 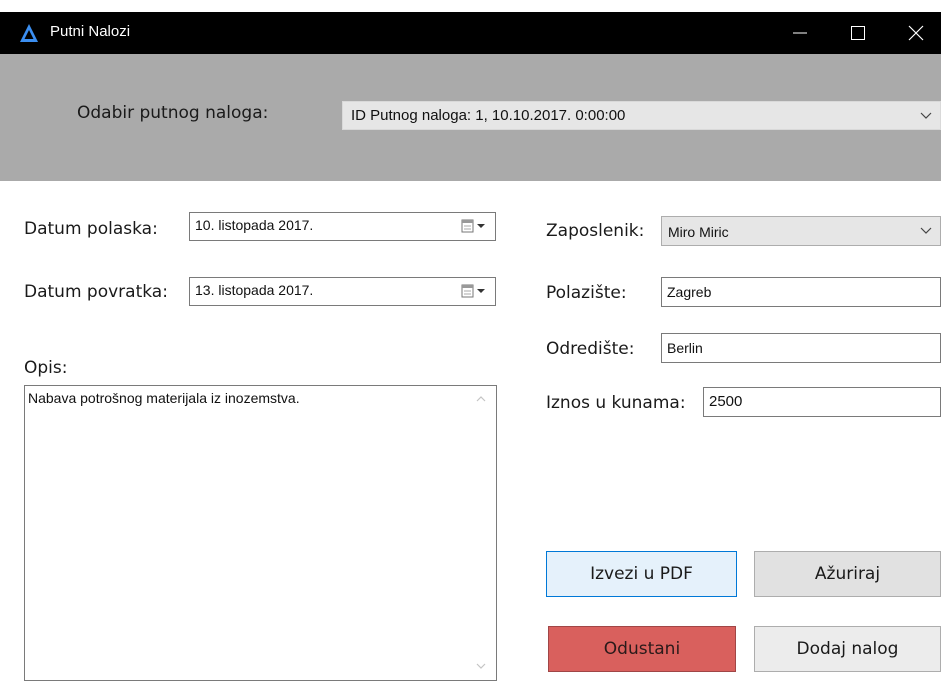 I want to click on scroll-down-icon, so click(x=481, y=666).